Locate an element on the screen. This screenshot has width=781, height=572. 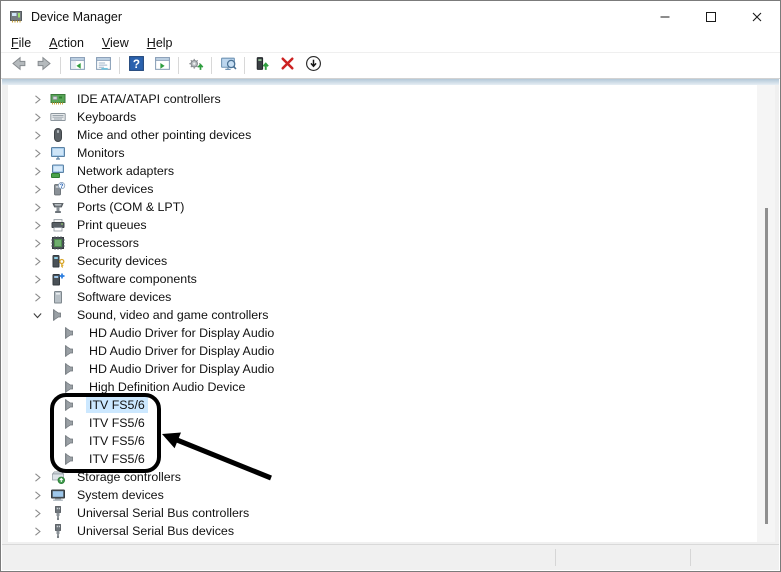
menu-file: File is located at coordinates (21, 43).